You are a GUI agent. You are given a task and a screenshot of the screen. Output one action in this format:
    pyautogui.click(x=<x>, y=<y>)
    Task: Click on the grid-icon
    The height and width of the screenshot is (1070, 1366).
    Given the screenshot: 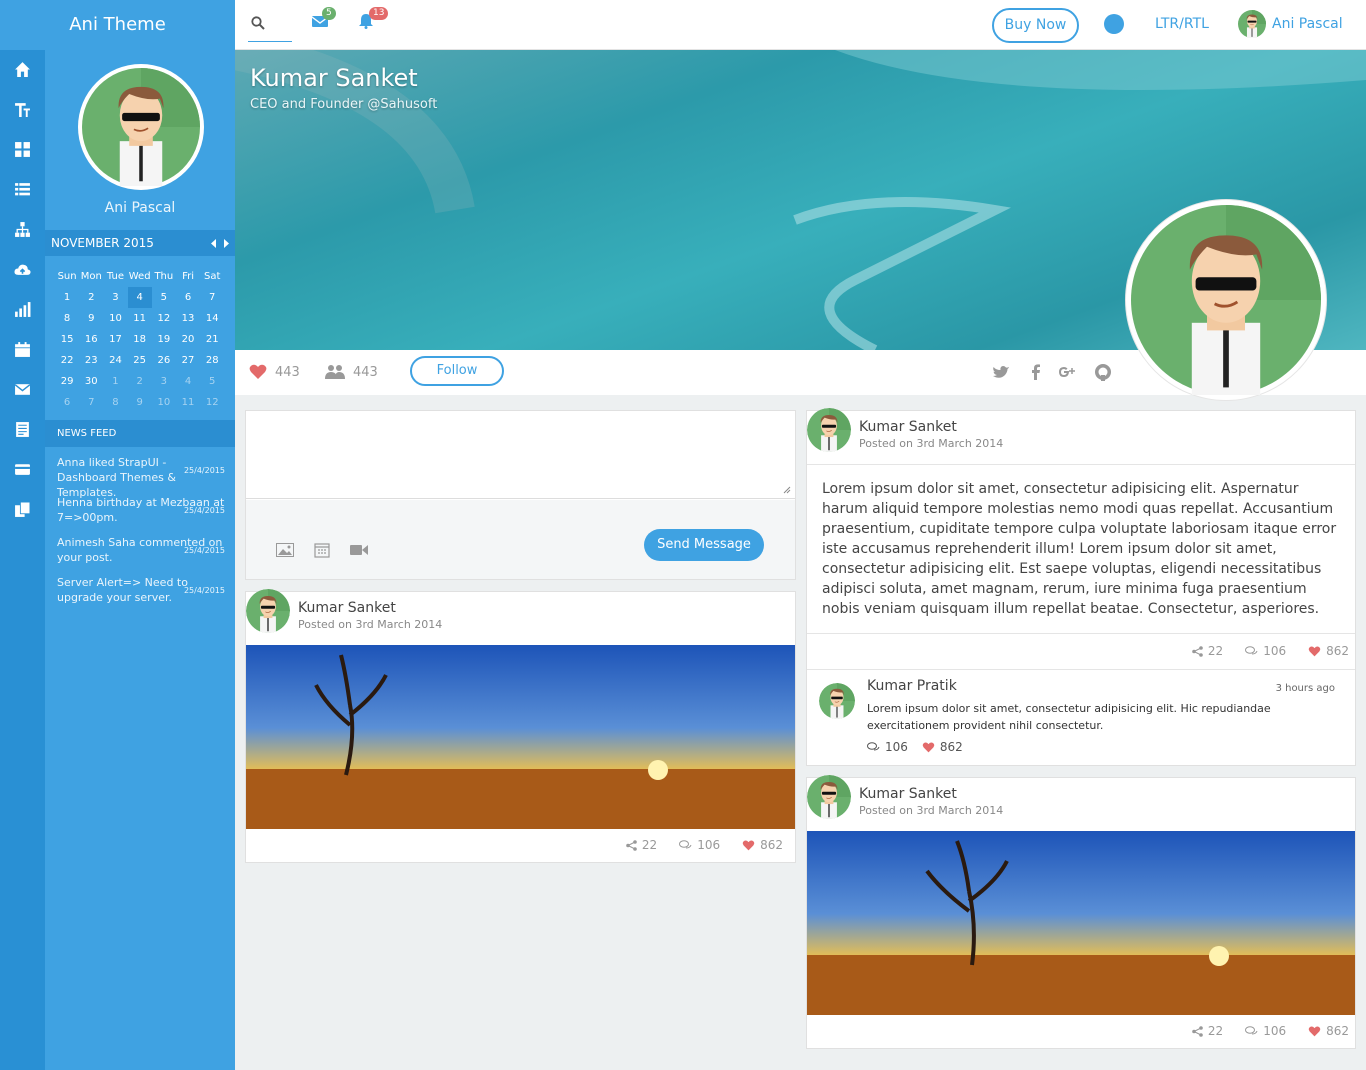 What is the action you would take?
    pyautogui.click(x=22, y=149)
    